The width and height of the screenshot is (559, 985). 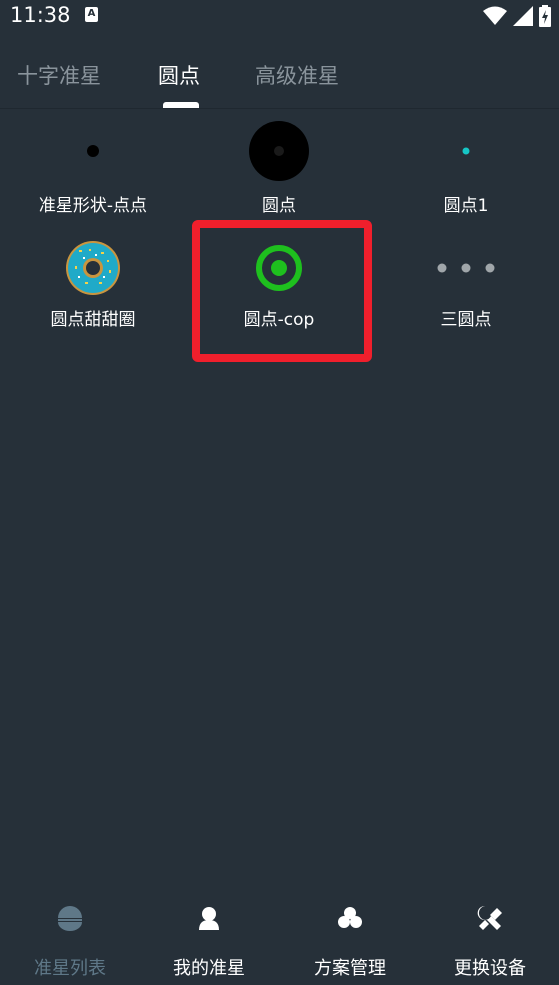 I want to click on cyan-dot-icon, so click(x=466, y=151).